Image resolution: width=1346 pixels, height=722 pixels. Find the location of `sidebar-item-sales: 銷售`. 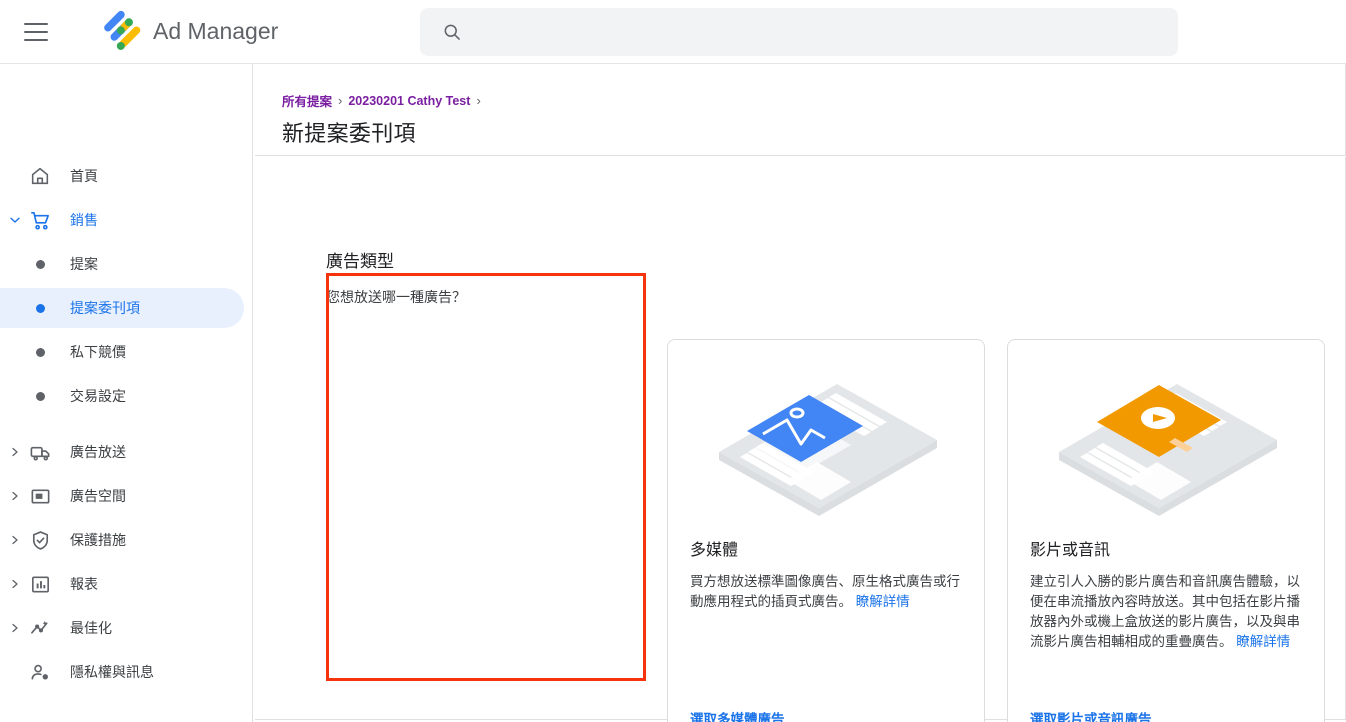

sidebar-item-sales: 銷售 is located at coordinates (122, 220).